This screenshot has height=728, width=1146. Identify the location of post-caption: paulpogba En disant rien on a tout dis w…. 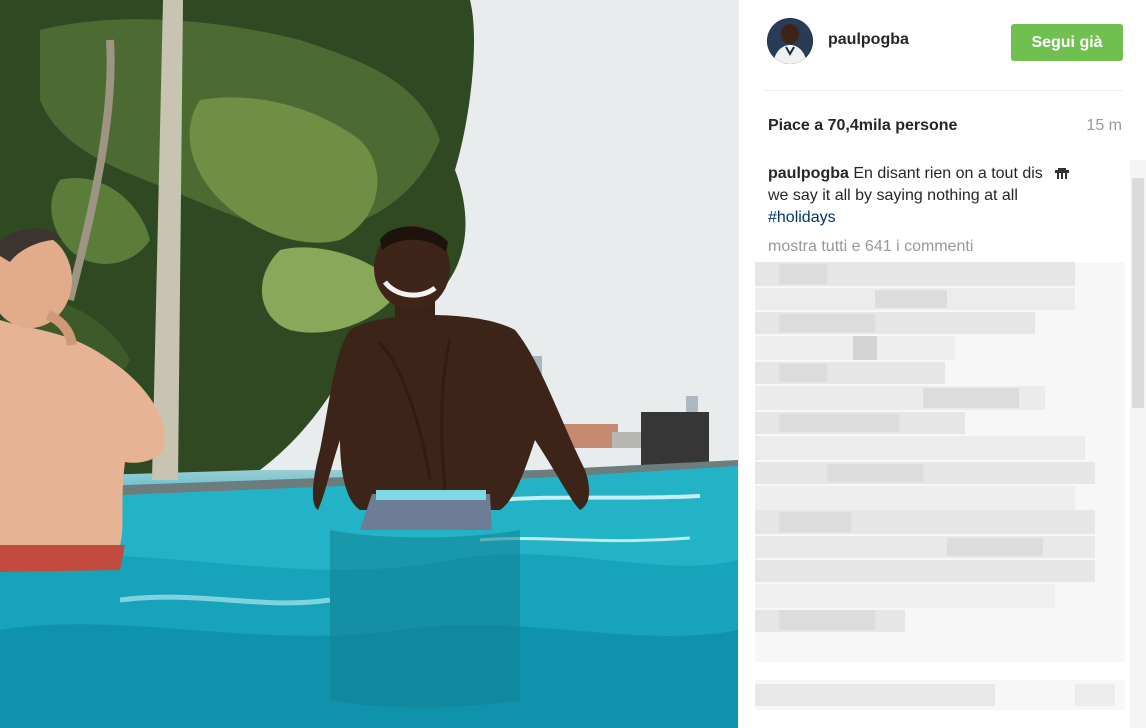
(933, 196).